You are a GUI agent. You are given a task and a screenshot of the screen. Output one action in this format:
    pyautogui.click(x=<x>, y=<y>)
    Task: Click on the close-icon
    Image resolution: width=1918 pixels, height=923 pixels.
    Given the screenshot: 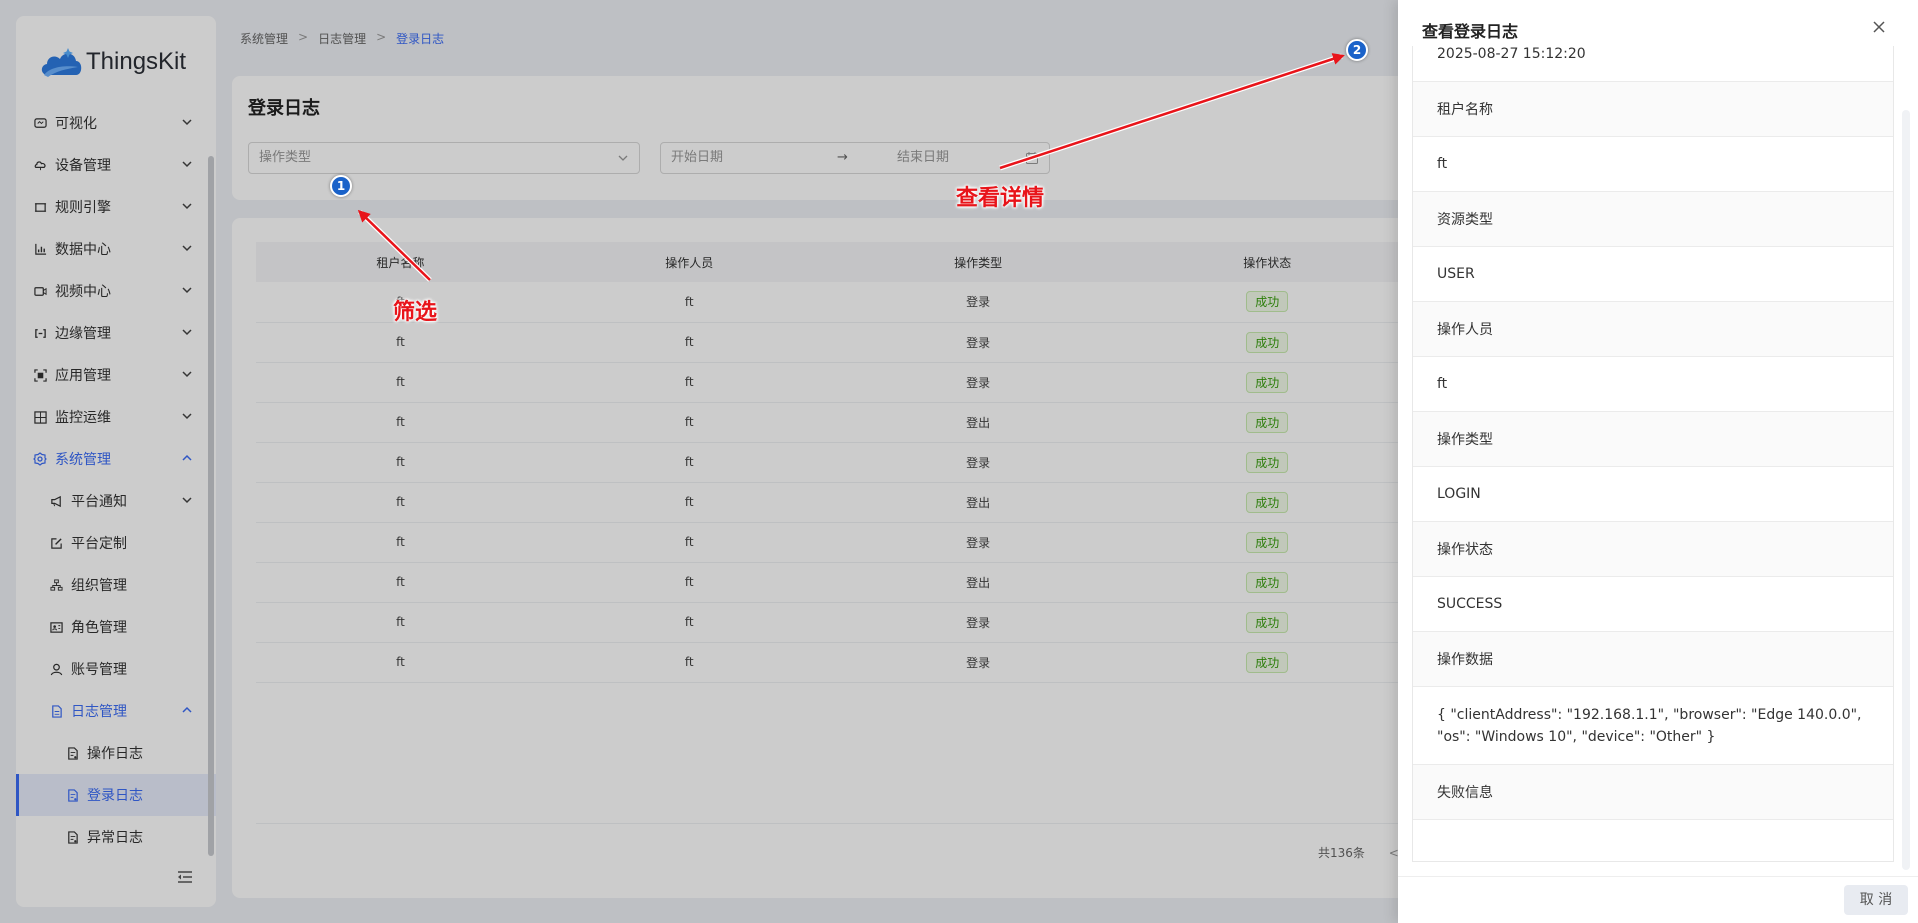 What is the action you would take?
    pyautogui.click(x=1879, y=27)
    